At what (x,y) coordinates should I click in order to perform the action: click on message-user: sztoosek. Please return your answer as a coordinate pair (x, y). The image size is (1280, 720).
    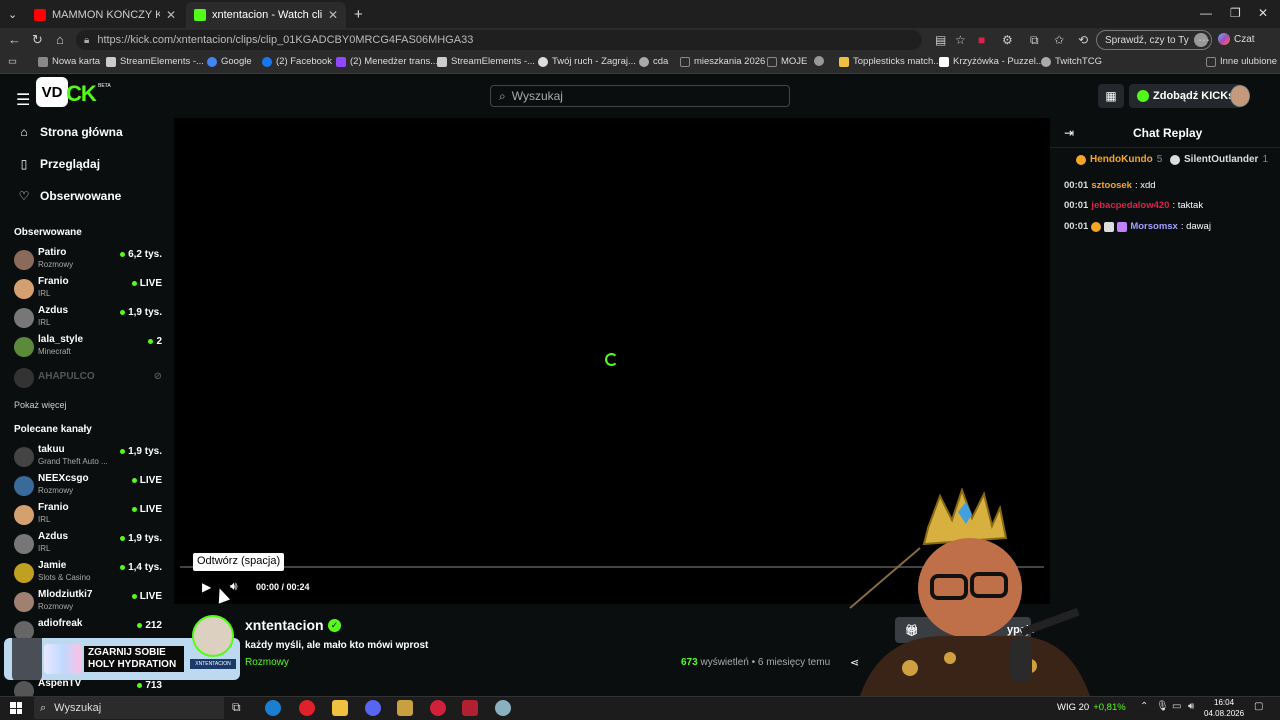
    Looking at the image, I should click on (1111, 185).